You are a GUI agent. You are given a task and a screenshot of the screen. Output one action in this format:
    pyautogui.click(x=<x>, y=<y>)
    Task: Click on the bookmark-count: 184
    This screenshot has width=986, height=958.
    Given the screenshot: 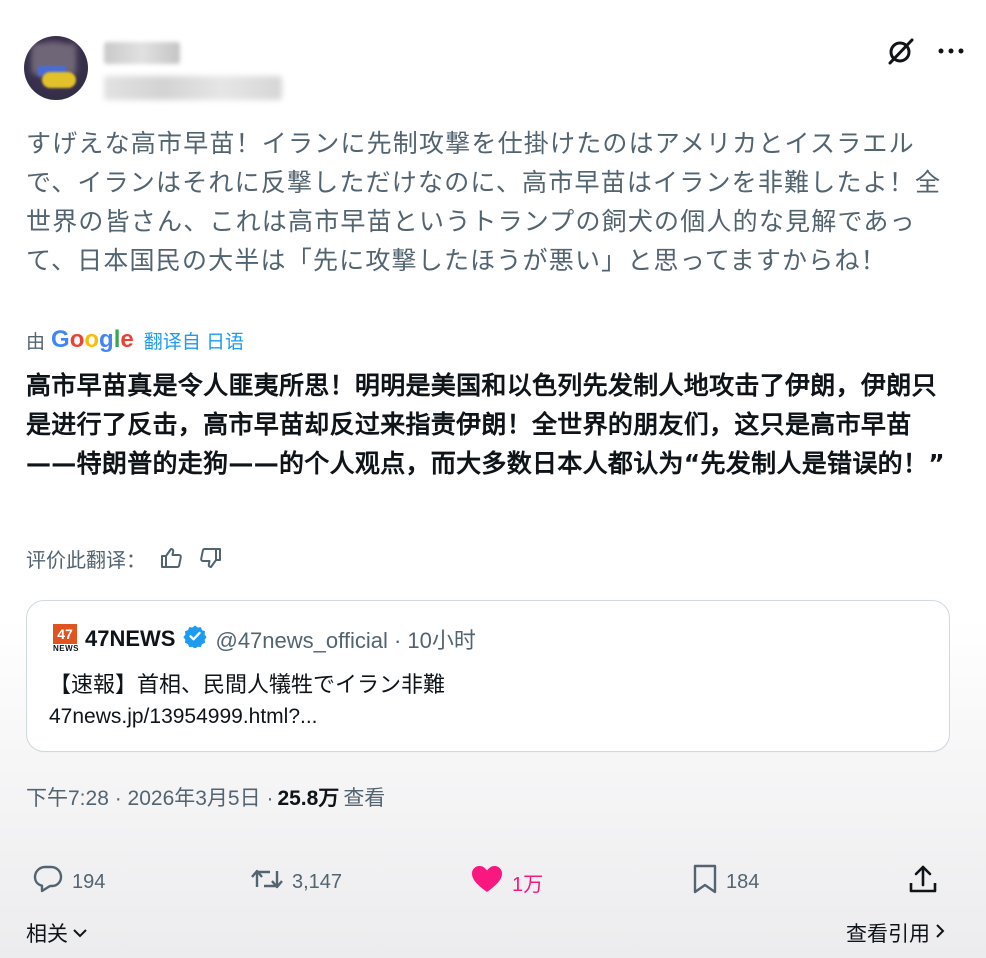 What is the action you would take?
    pyautogui.click(x=743, y=881)
    